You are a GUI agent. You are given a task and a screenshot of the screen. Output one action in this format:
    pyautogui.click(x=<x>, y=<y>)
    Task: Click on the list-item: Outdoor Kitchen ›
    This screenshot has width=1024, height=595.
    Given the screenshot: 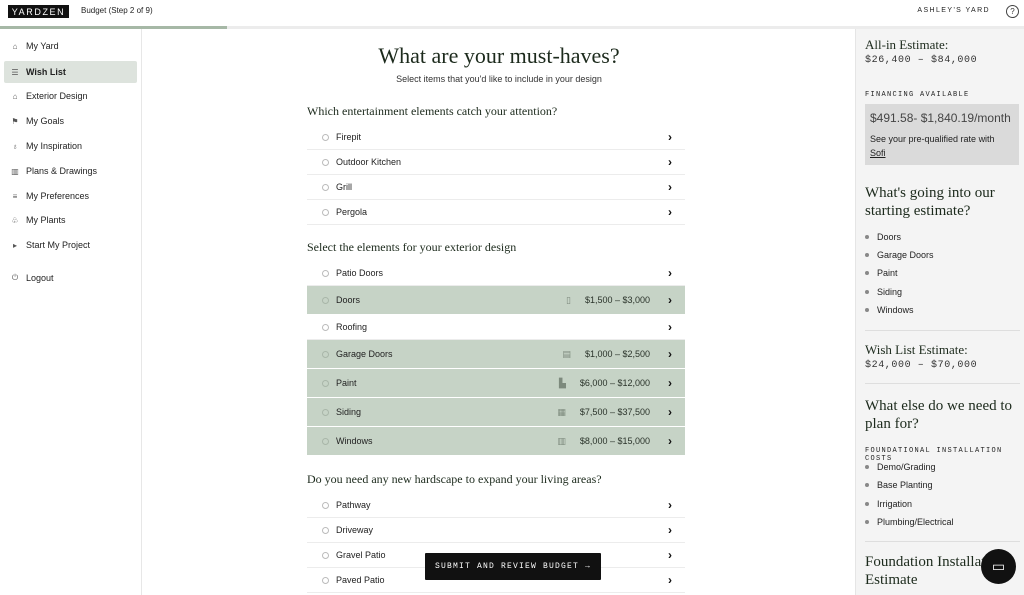 What is the action you would take?
    pyautogui.click(x=496, y=162)
    